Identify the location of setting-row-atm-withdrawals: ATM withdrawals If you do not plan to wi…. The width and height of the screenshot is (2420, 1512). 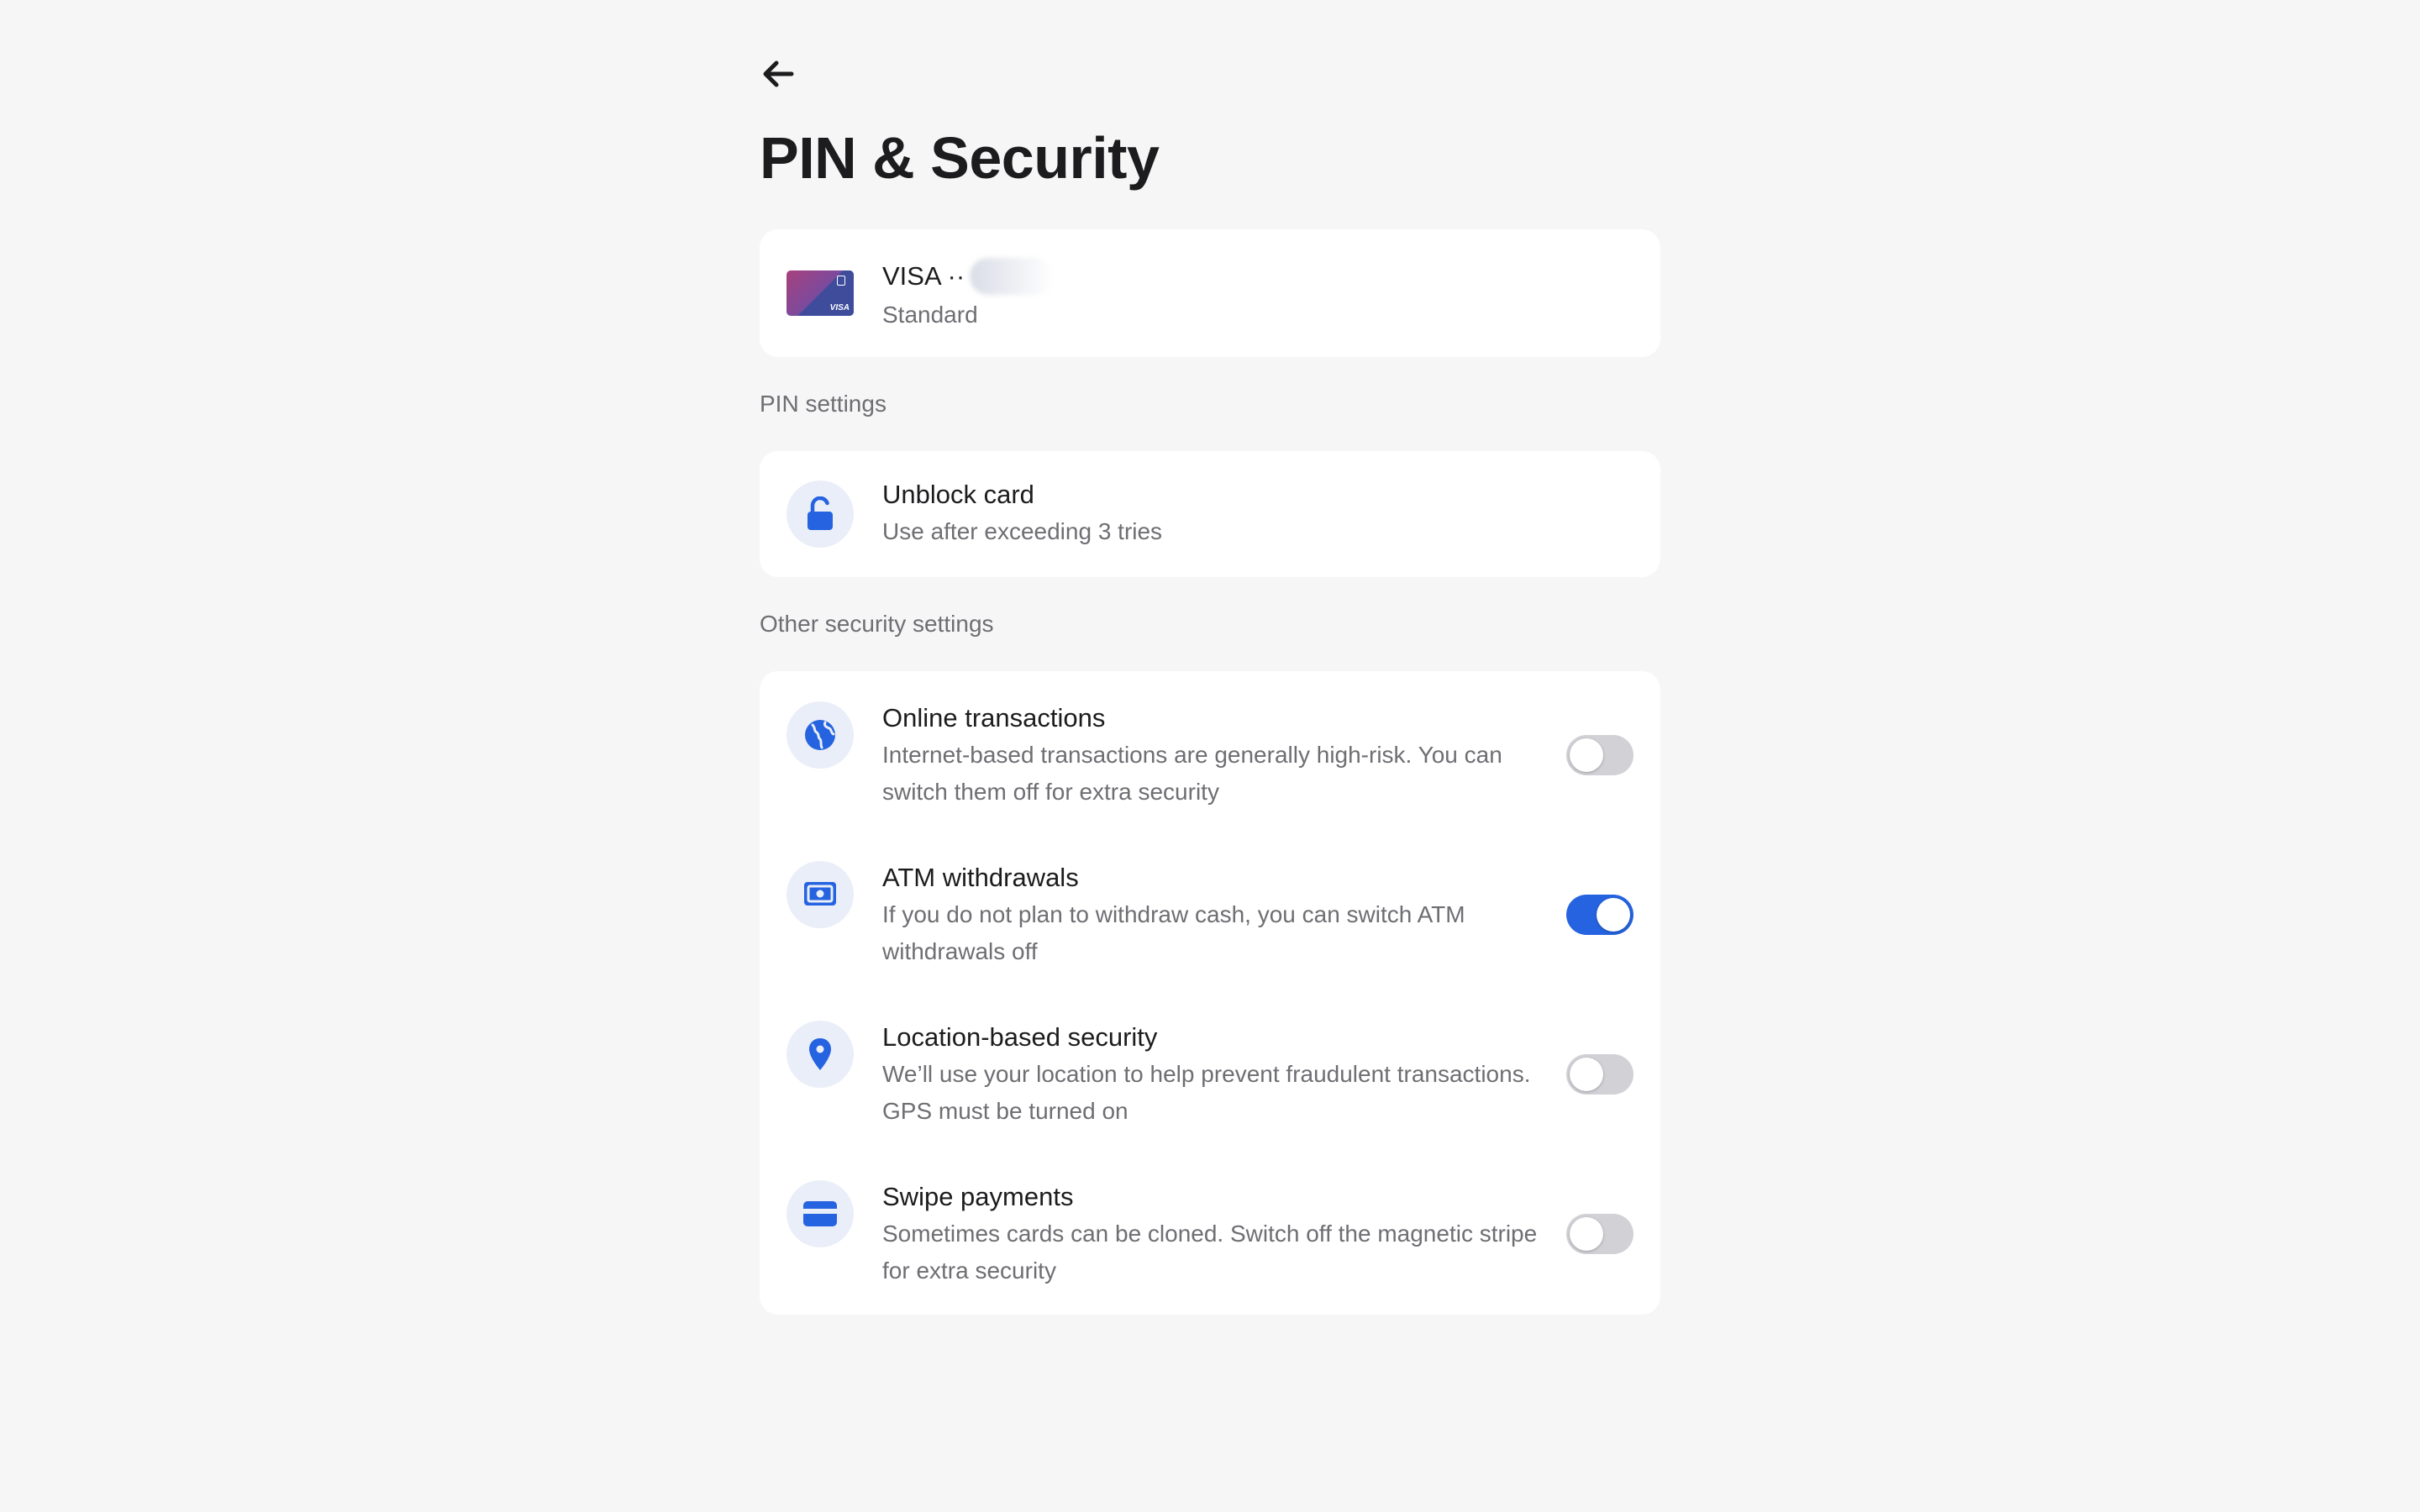
(1210, 915).